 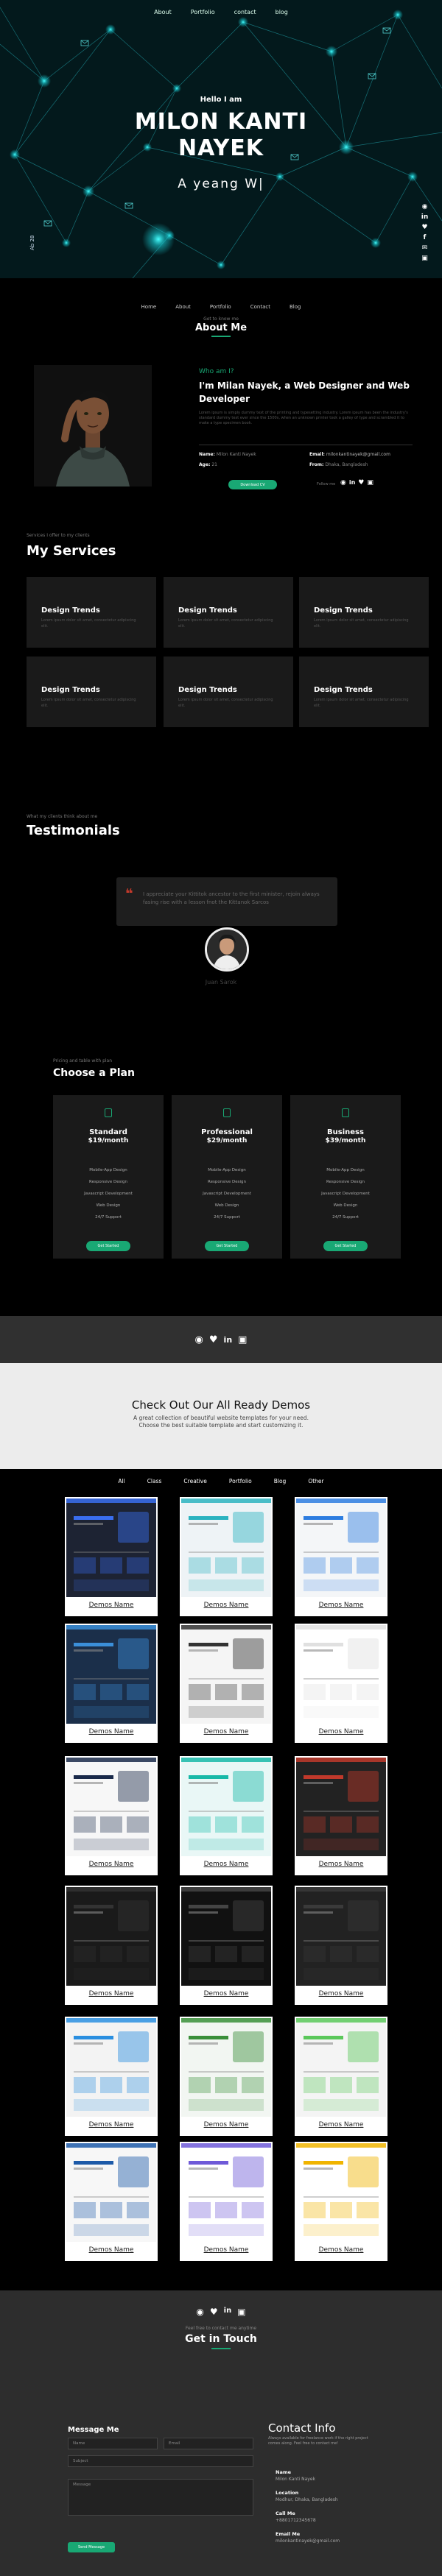 I want to click on filter-other: Other, so click(x=315, y=1481).